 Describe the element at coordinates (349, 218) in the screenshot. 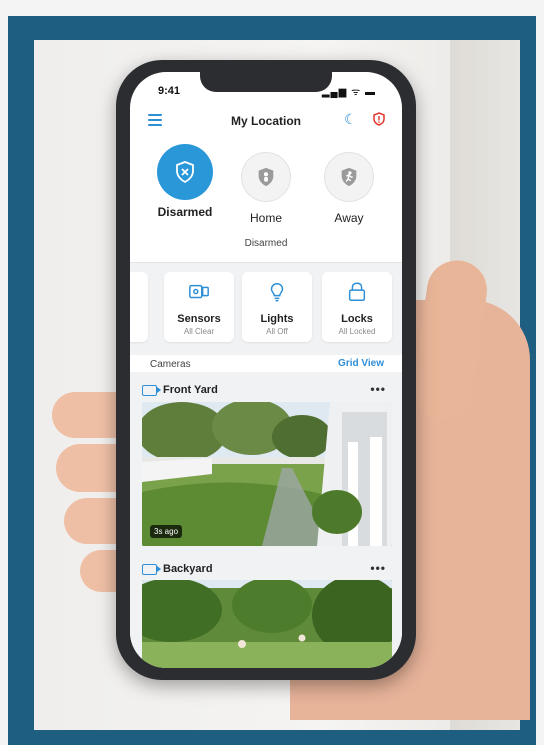

I see `mode-away-label: Away` at that location.